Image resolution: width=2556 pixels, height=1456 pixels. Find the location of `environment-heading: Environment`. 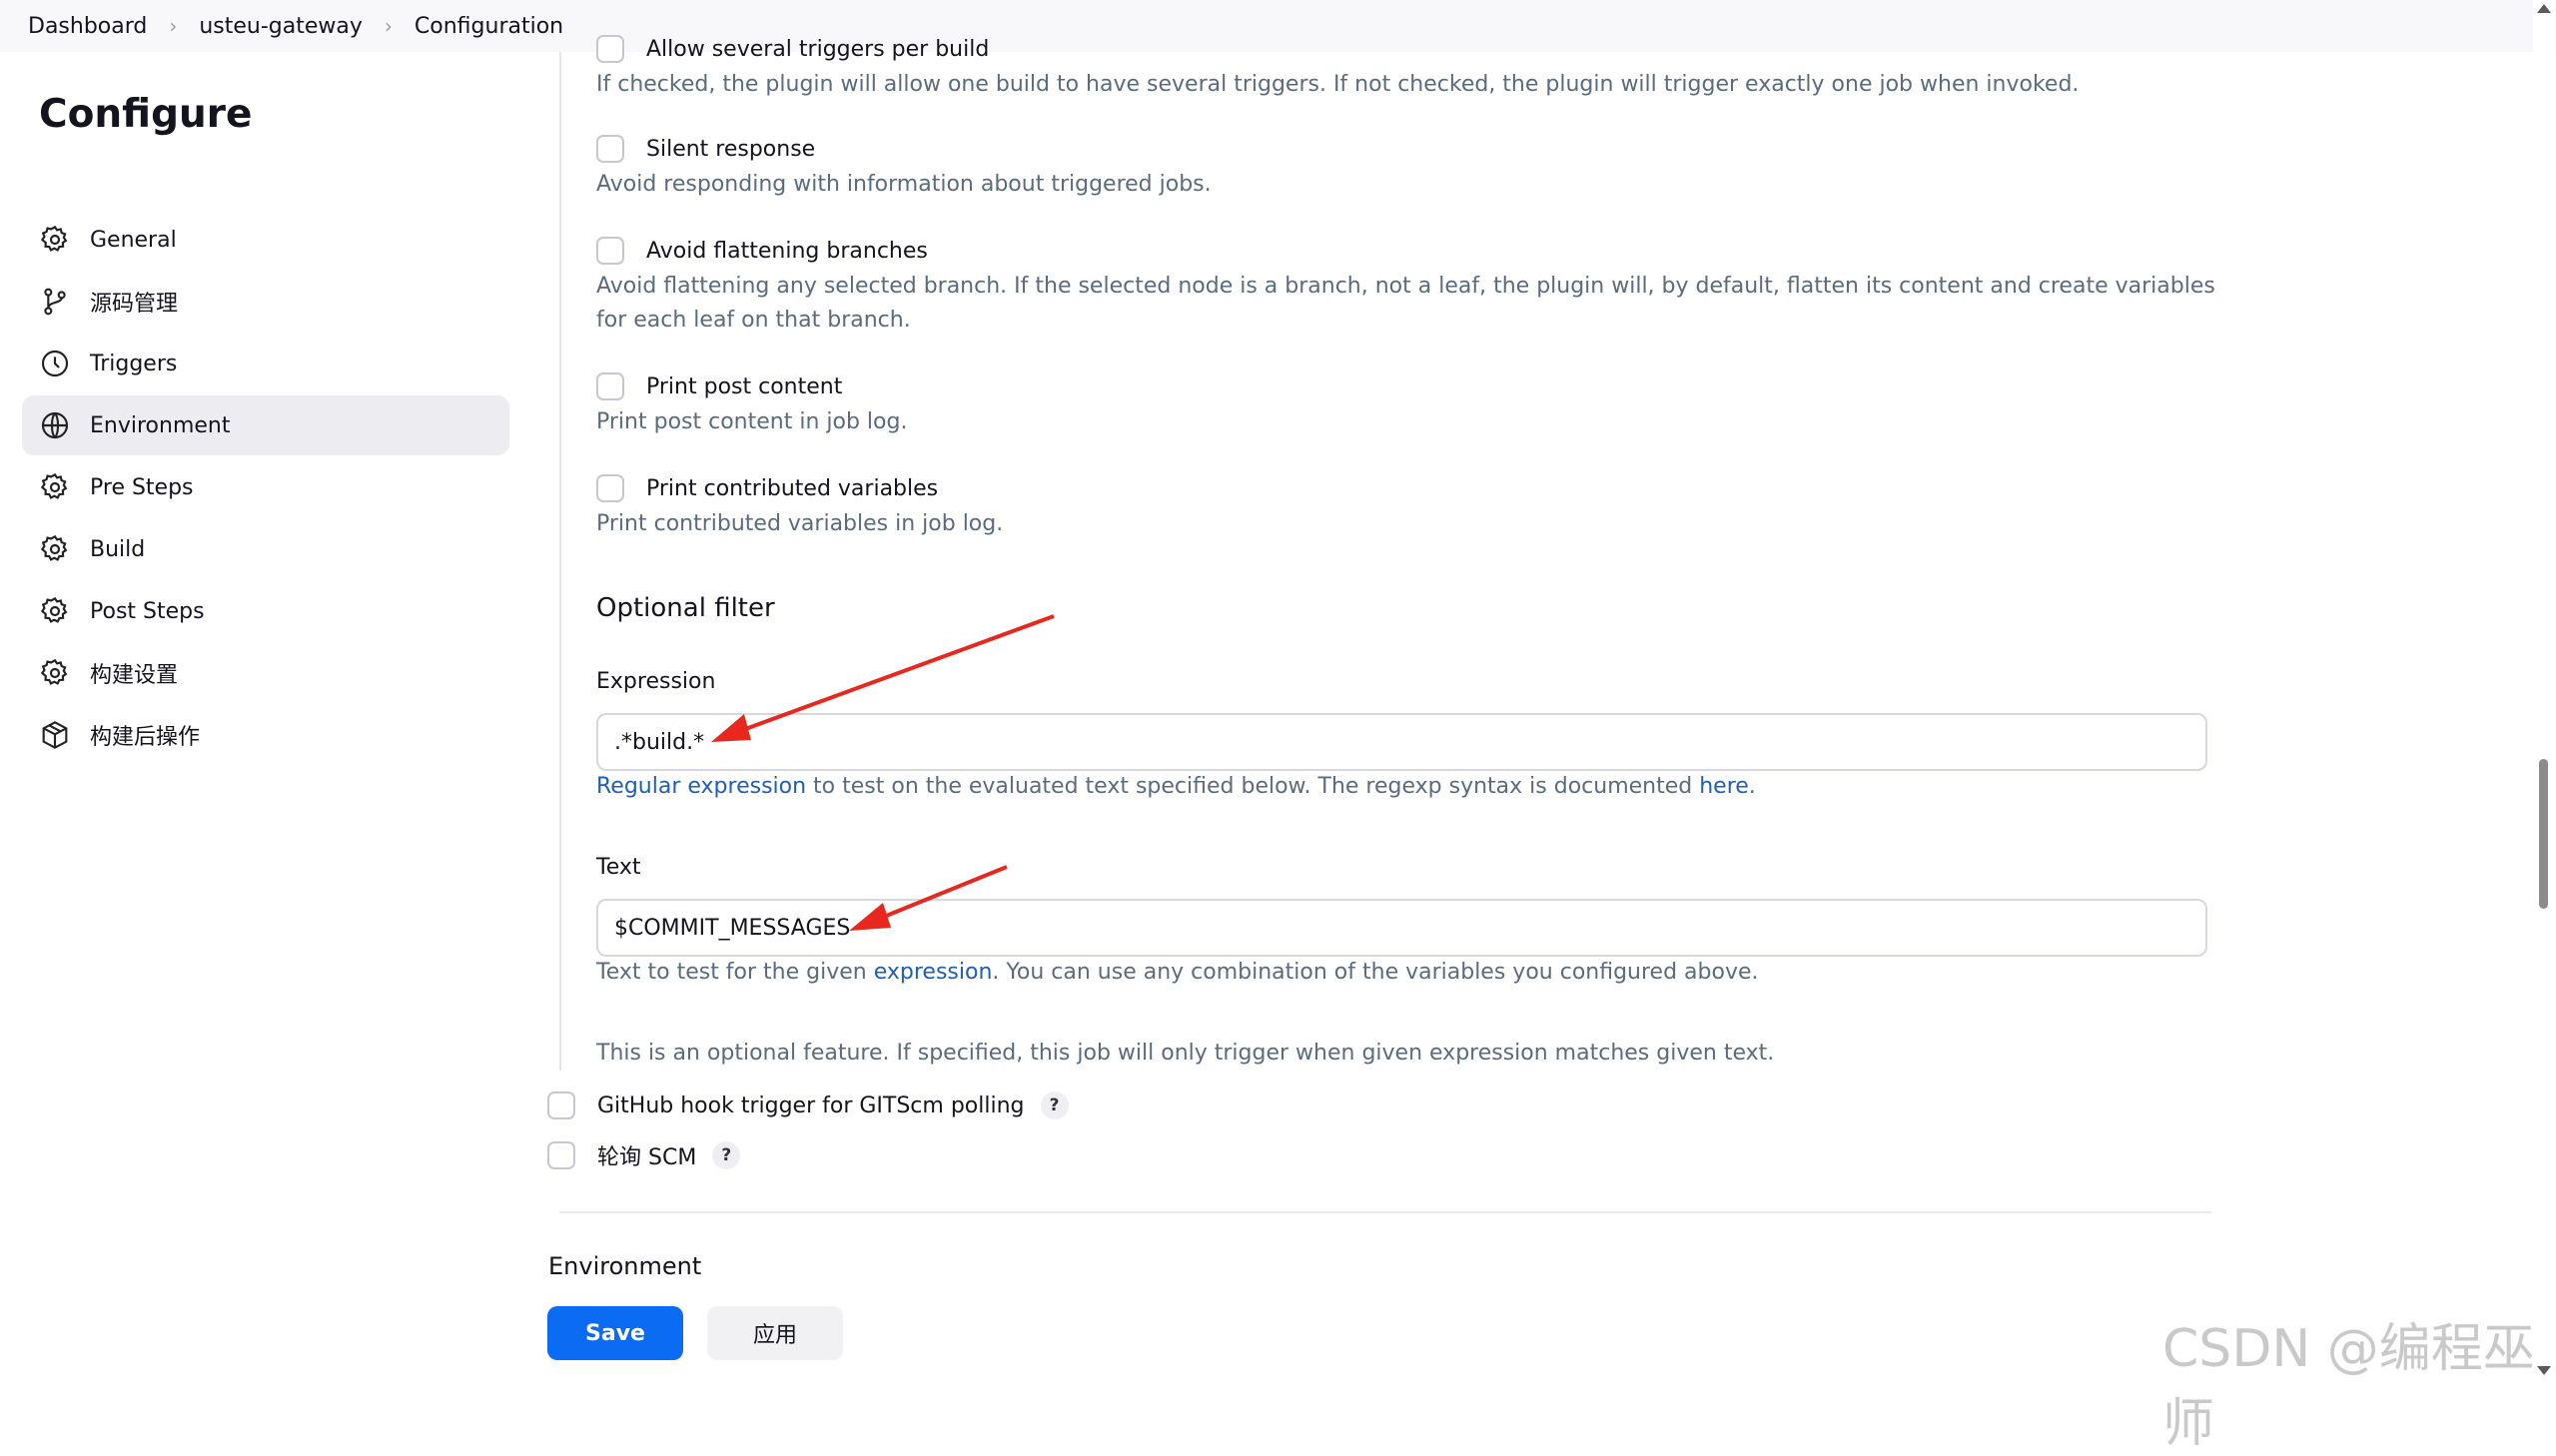

environment-heading: Environment is located at coordinates (625, 1266).